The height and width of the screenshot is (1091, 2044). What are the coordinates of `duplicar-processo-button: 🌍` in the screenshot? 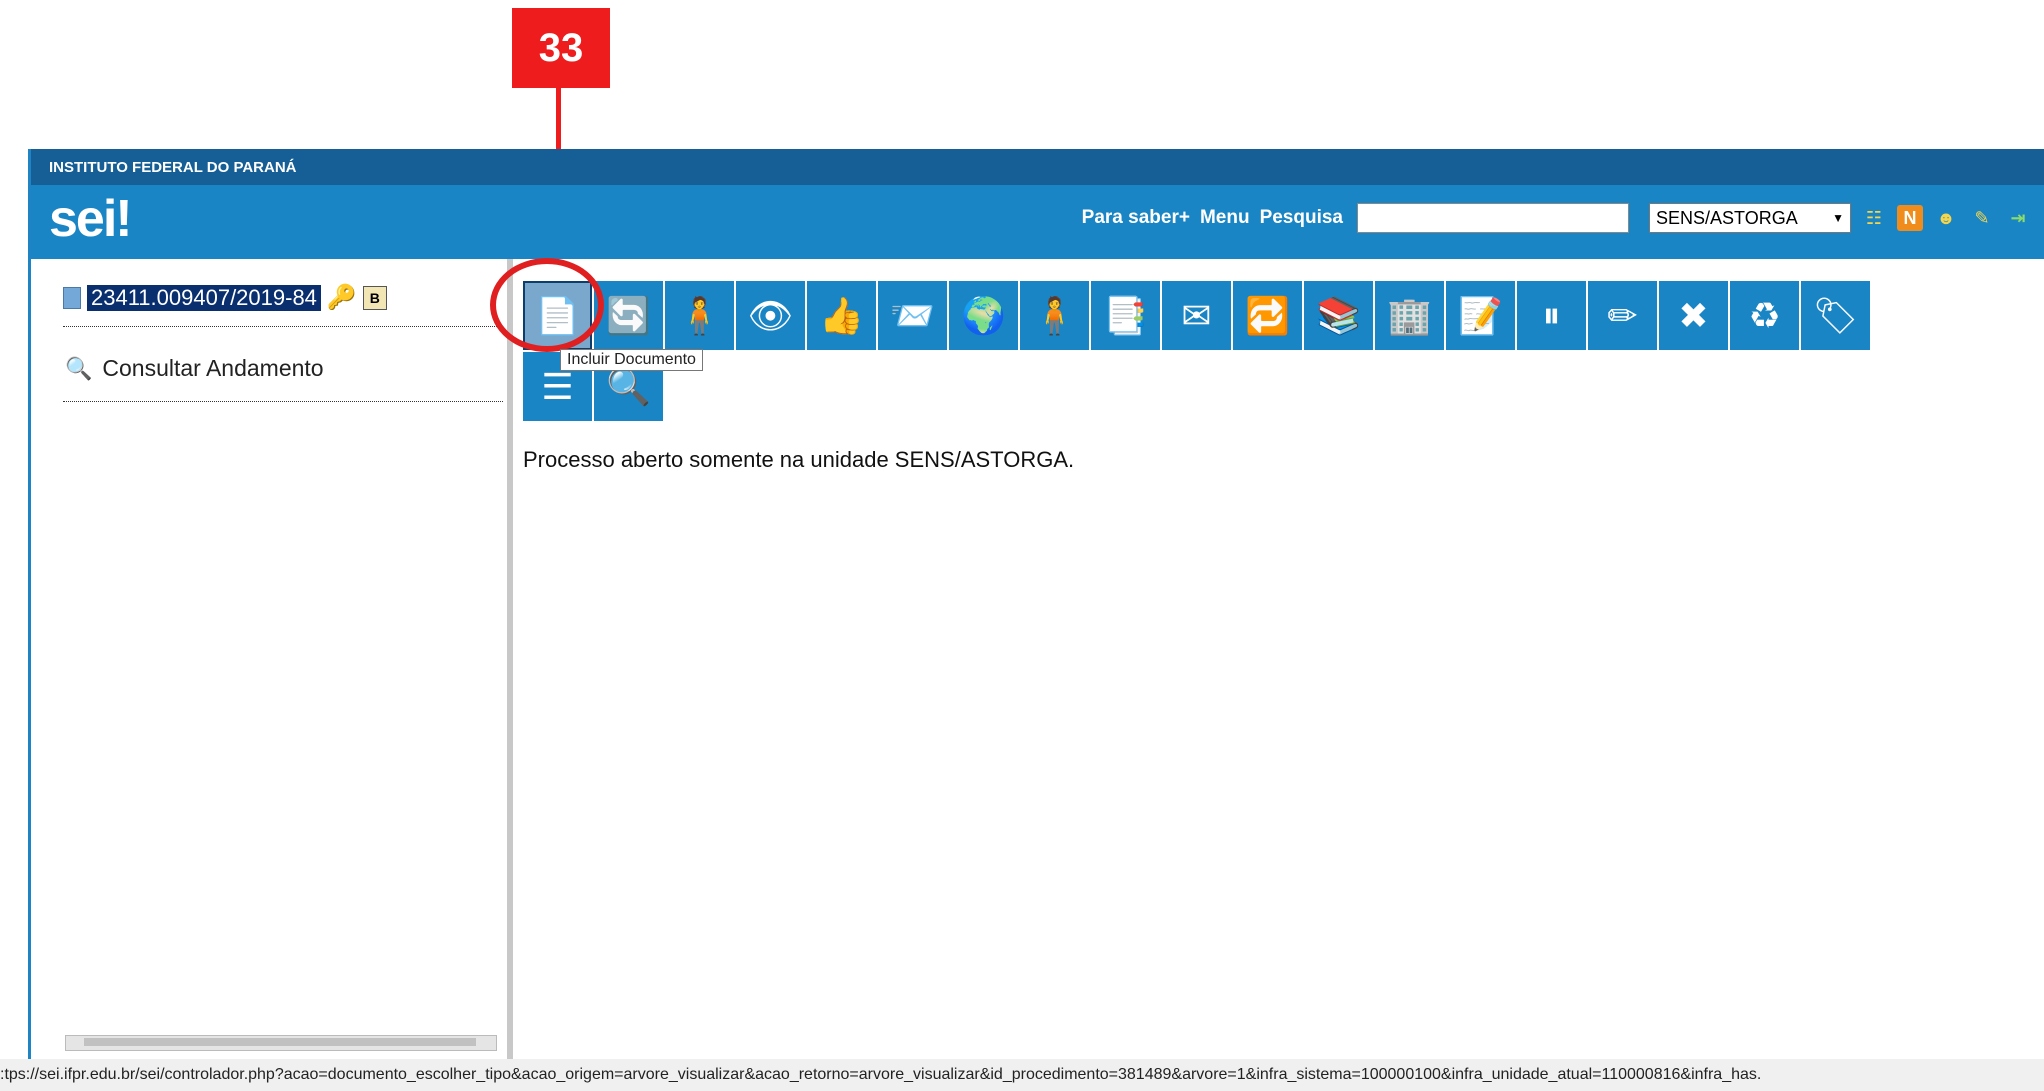 It's located at (983, 315).